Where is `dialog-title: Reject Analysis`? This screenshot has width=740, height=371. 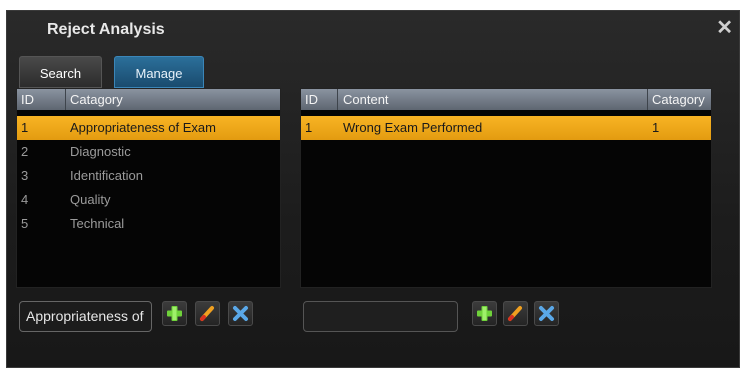 dialog-title: Reject Analysis is located at coordinates (106, 29).